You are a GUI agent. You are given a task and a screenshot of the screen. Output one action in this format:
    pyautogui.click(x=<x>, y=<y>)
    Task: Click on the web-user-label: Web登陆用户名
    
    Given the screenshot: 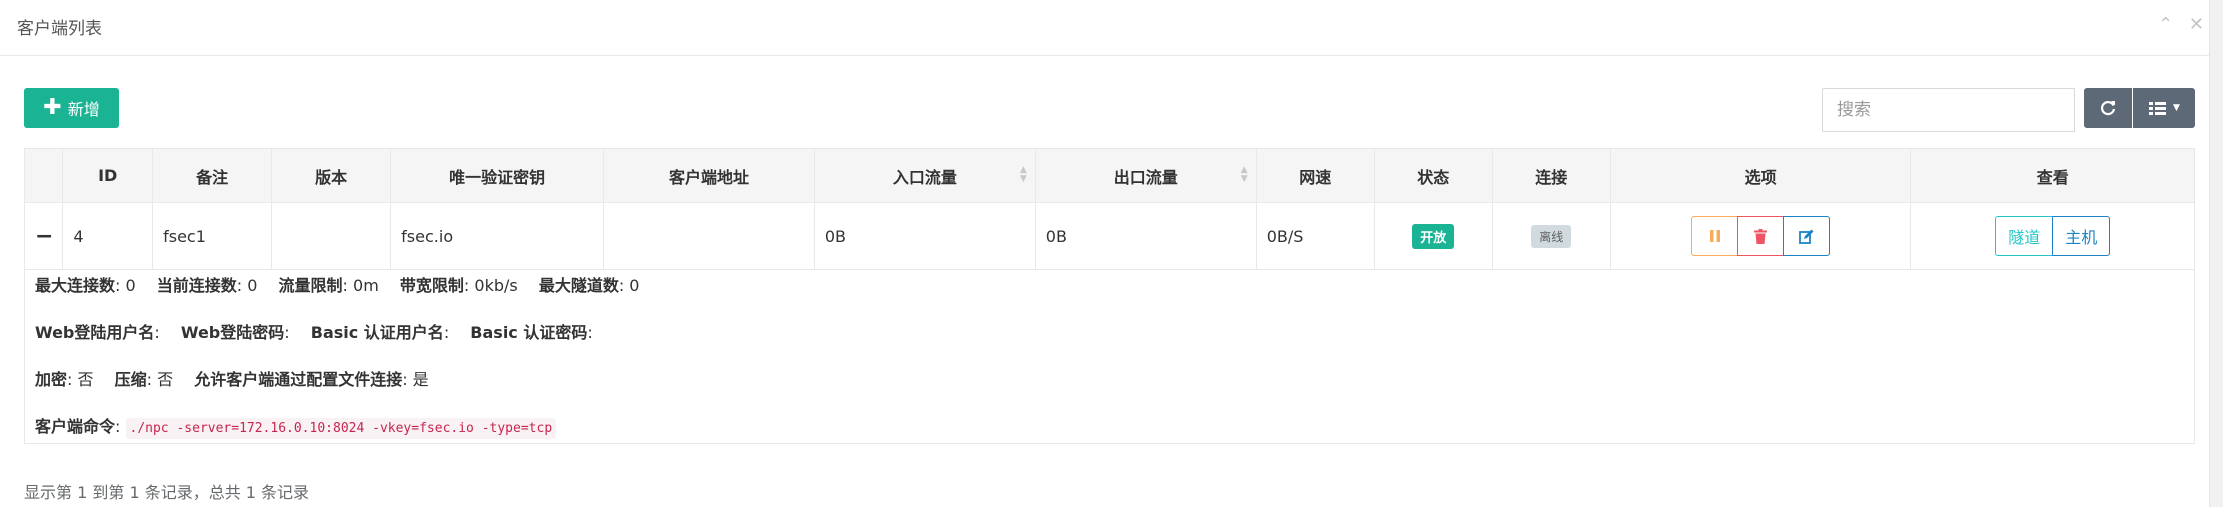 What is the action you would take?
    pyautogui.click(x=95, y=332)
    